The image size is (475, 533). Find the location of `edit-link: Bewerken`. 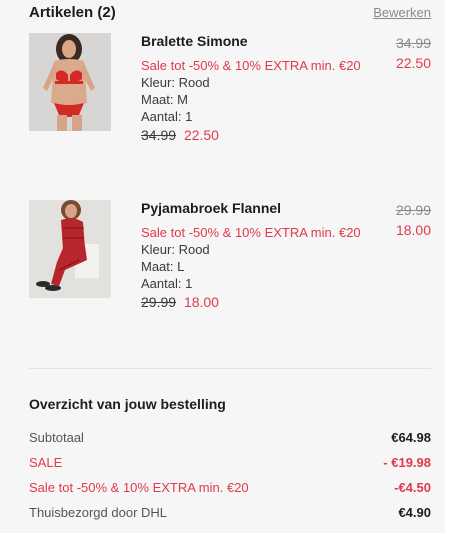

edit-link: Bewerken is located at coordinates (402, 12).